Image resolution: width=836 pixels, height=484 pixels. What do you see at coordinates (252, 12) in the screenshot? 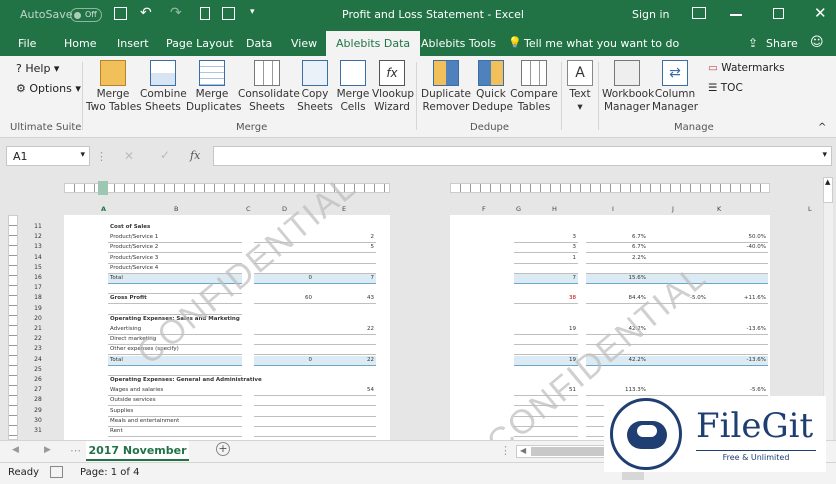
I see `customize-toolbar-icon: ▾` at bounding box center [252, 12].